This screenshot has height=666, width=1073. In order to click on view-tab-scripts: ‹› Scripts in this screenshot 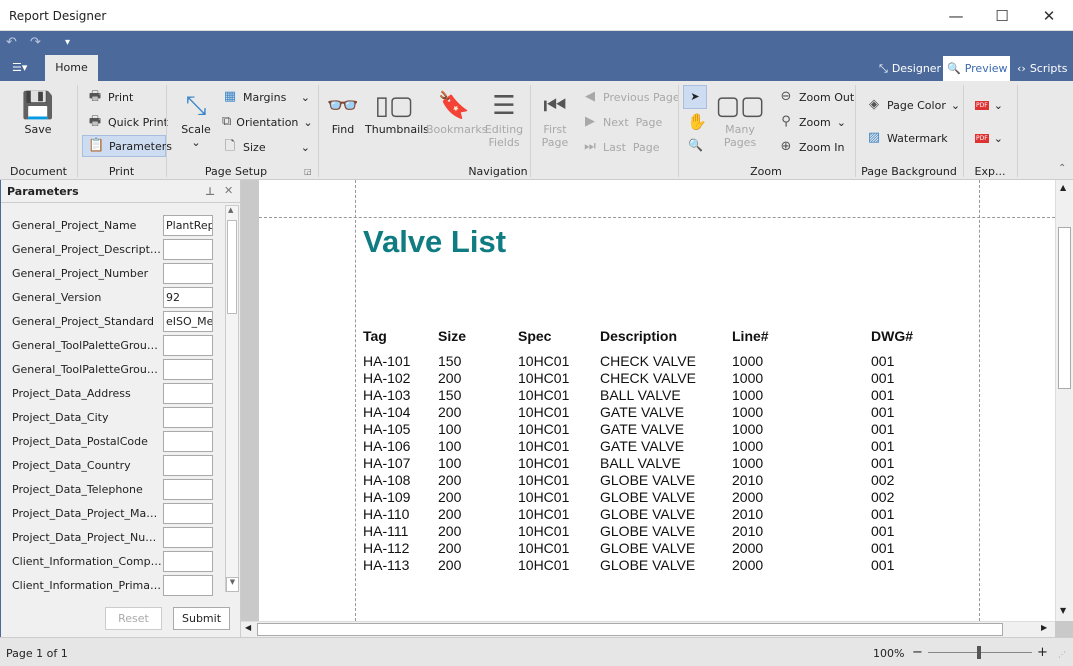, I will do `click(1042, 68)`.